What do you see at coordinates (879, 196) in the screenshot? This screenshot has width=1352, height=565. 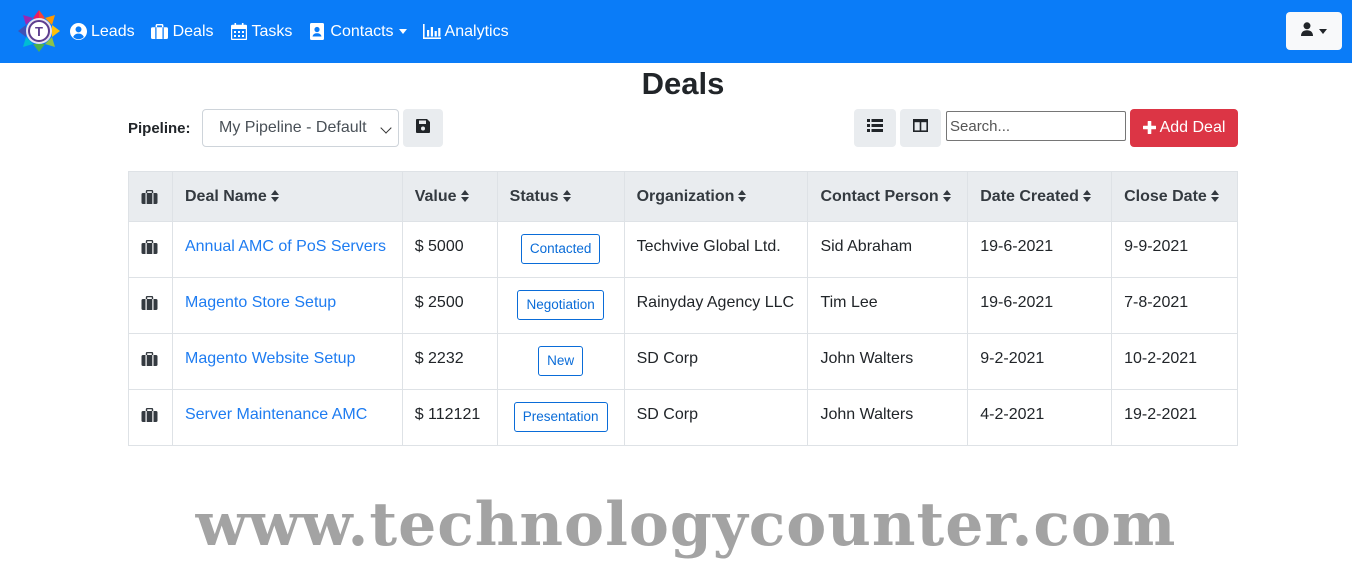 I see `header-contact-person-label: Contact Person` at bounding box center [879, 196].